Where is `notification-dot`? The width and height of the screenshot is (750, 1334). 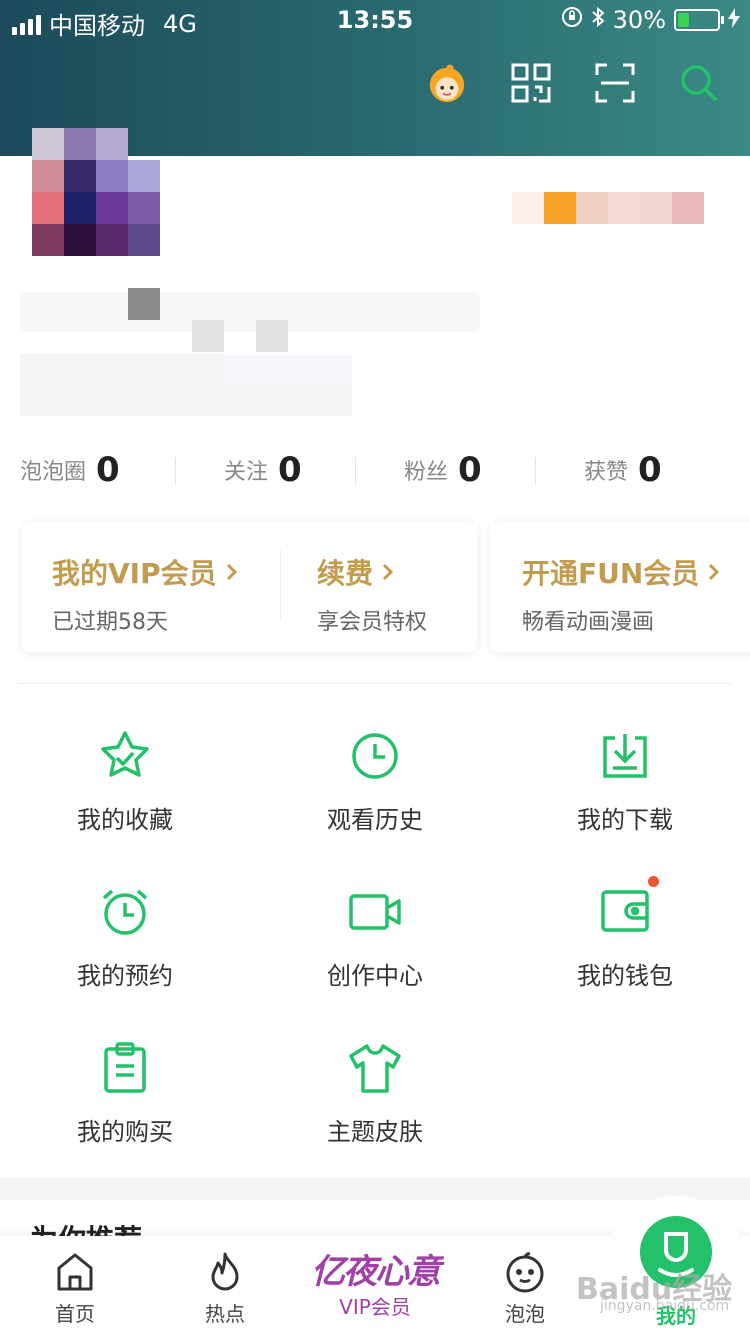 notification-dot is located at coordinates (653, 881).